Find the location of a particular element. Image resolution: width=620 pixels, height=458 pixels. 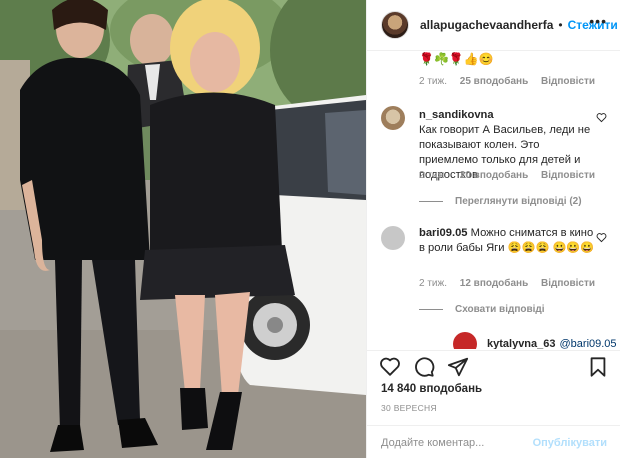

comment-username: n_sandikovna is located at coordinates (456, 115).